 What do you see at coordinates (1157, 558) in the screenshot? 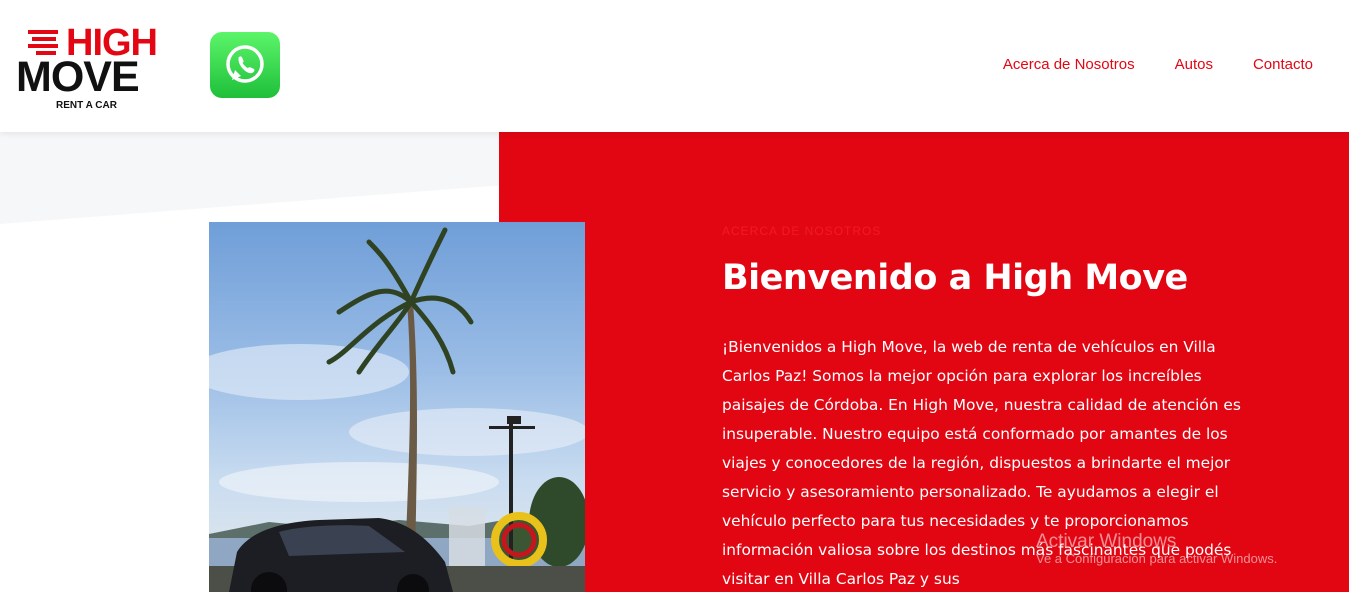
I see `watermark-line-2: Ve a Configuración para activar Windows.` at bounding box center [1157, 558].